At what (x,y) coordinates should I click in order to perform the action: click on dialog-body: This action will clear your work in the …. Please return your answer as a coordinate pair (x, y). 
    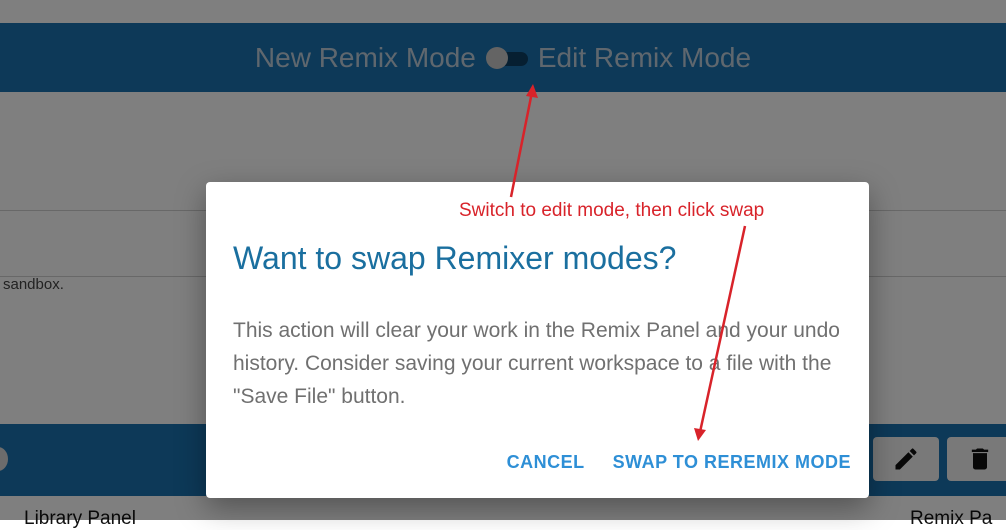
    Looking at the image, I should click on (536, 363).